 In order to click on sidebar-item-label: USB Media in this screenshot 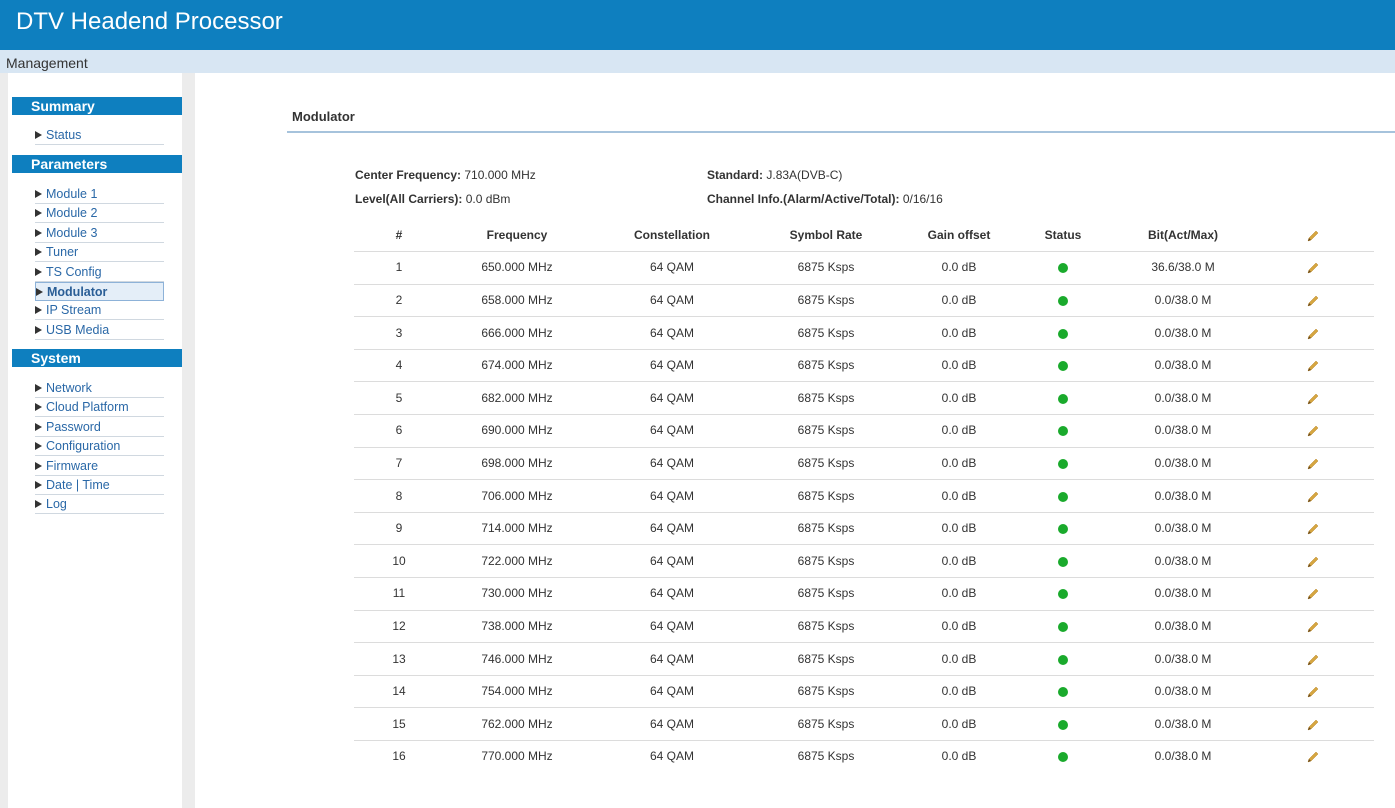, I will do `click(78, 329)`.